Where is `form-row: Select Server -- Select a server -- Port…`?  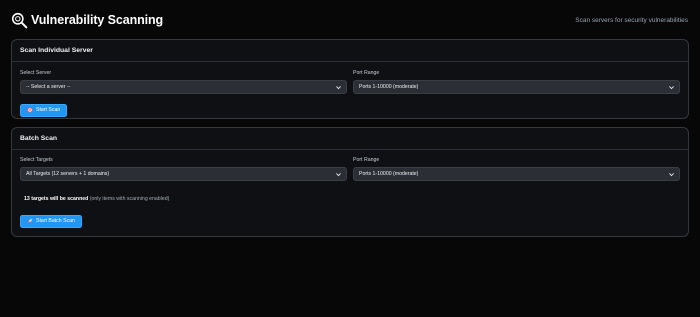
form-row: Select Server -- Select a server -- Port… is located at coordinates (350, 82).